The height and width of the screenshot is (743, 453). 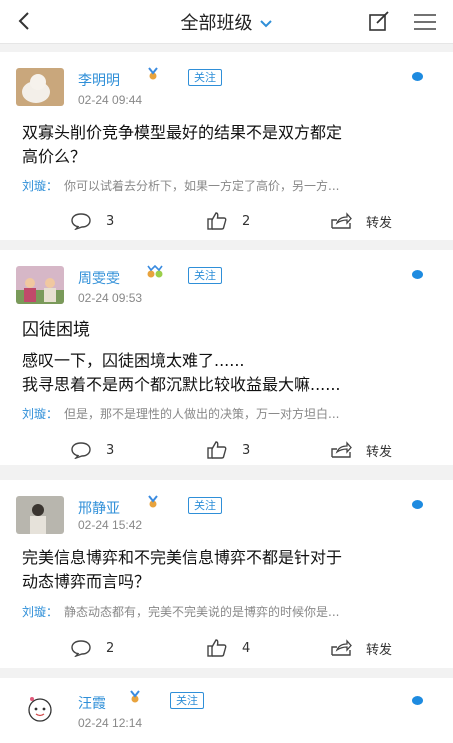 I want to click on comment-button: 2, so click(x=92, y=648).